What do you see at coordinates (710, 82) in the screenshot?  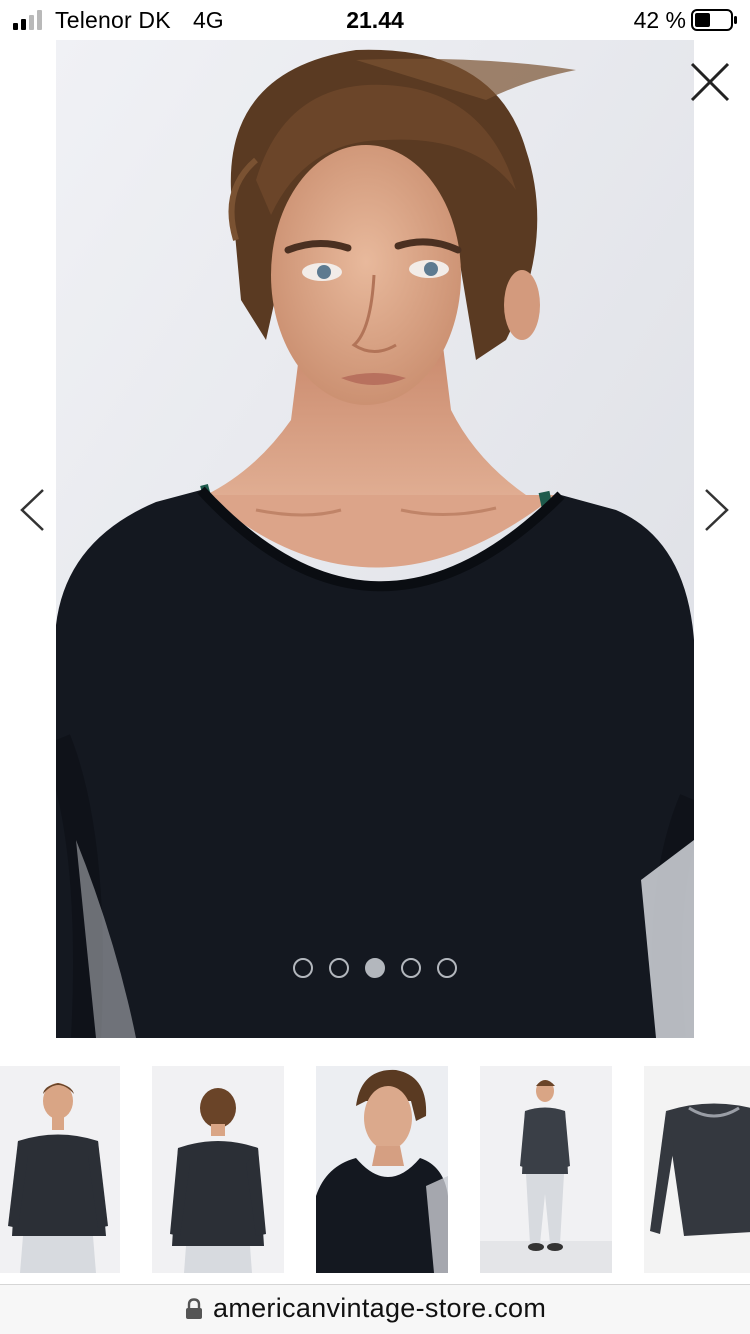 I see `close-icon` at bounding box center [710, 82].